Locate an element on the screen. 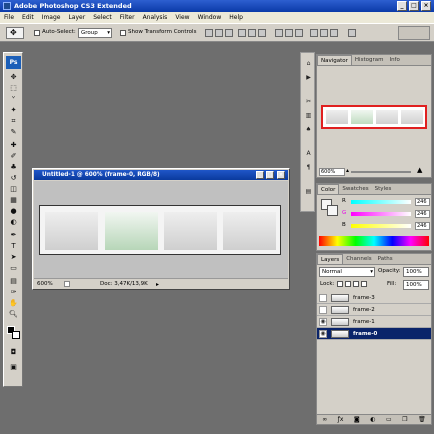 This screenshot has width=434, height=434. distribute-left-icon is located at coordinates (314, 33).